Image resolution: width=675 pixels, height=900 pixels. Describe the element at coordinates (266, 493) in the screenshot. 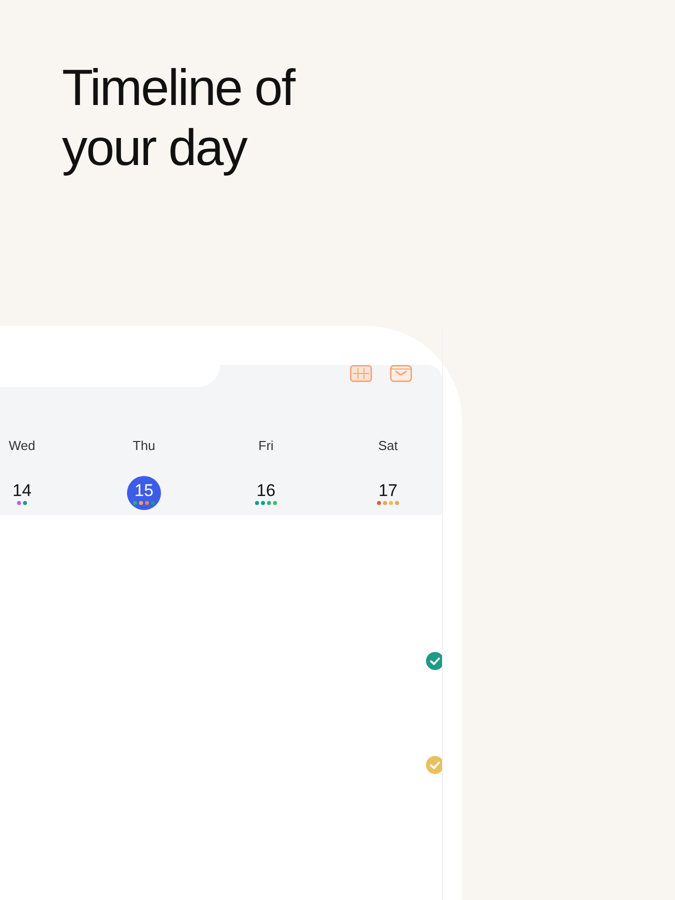

I see `date-cell: 16` at that location.